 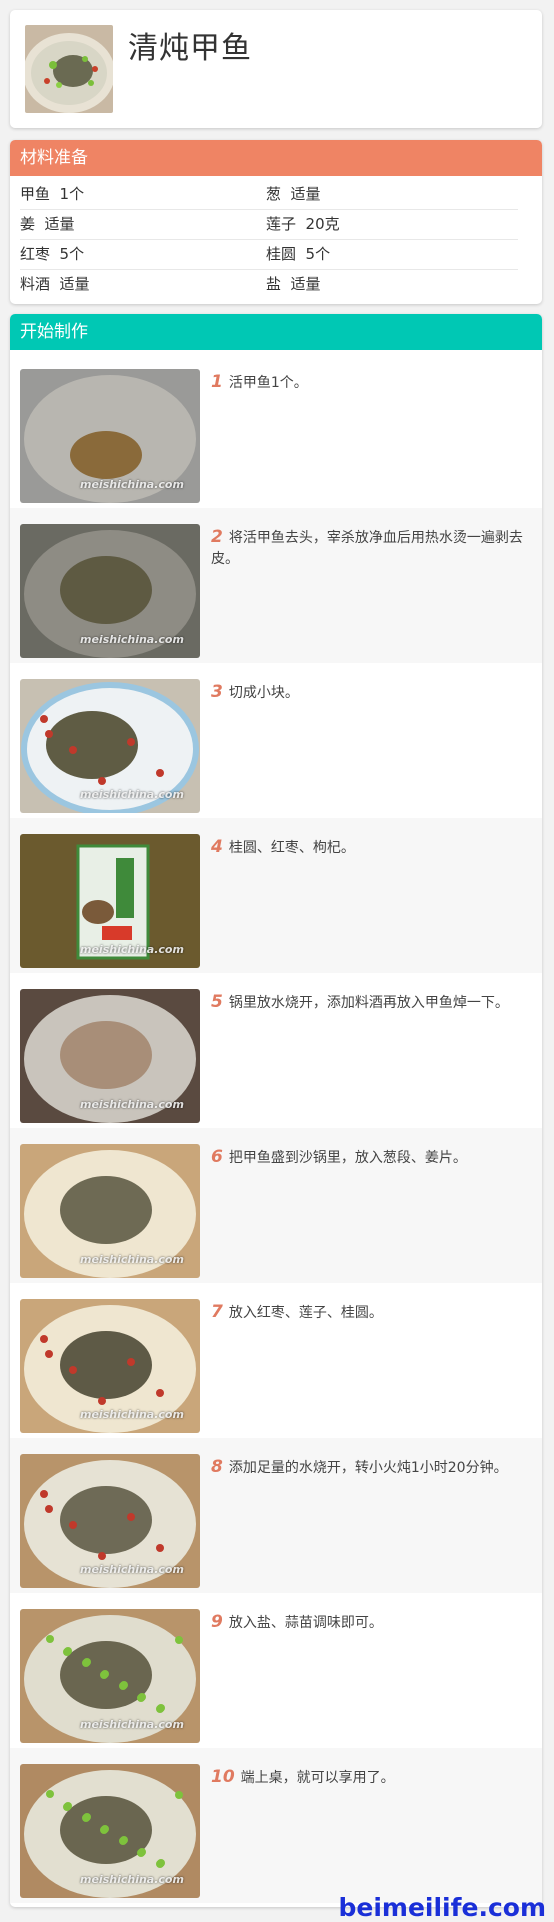 I want to click on step-number: 3, so click(x=217, y=692).